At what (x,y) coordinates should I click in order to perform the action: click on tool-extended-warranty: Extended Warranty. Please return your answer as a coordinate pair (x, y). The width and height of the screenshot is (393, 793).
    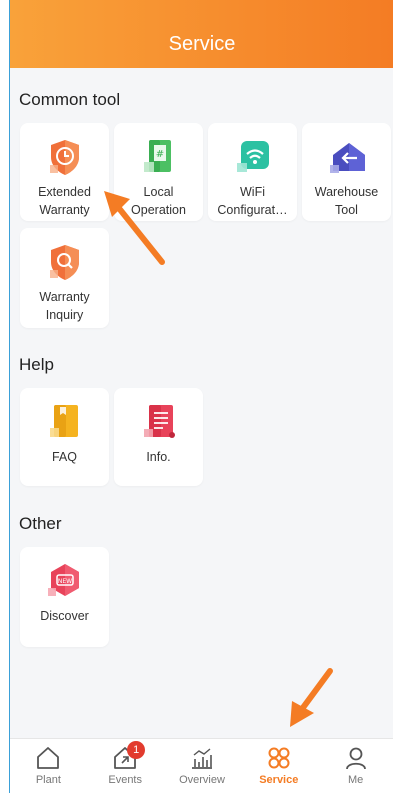
    Looking at the image, I should click on (64, 172).